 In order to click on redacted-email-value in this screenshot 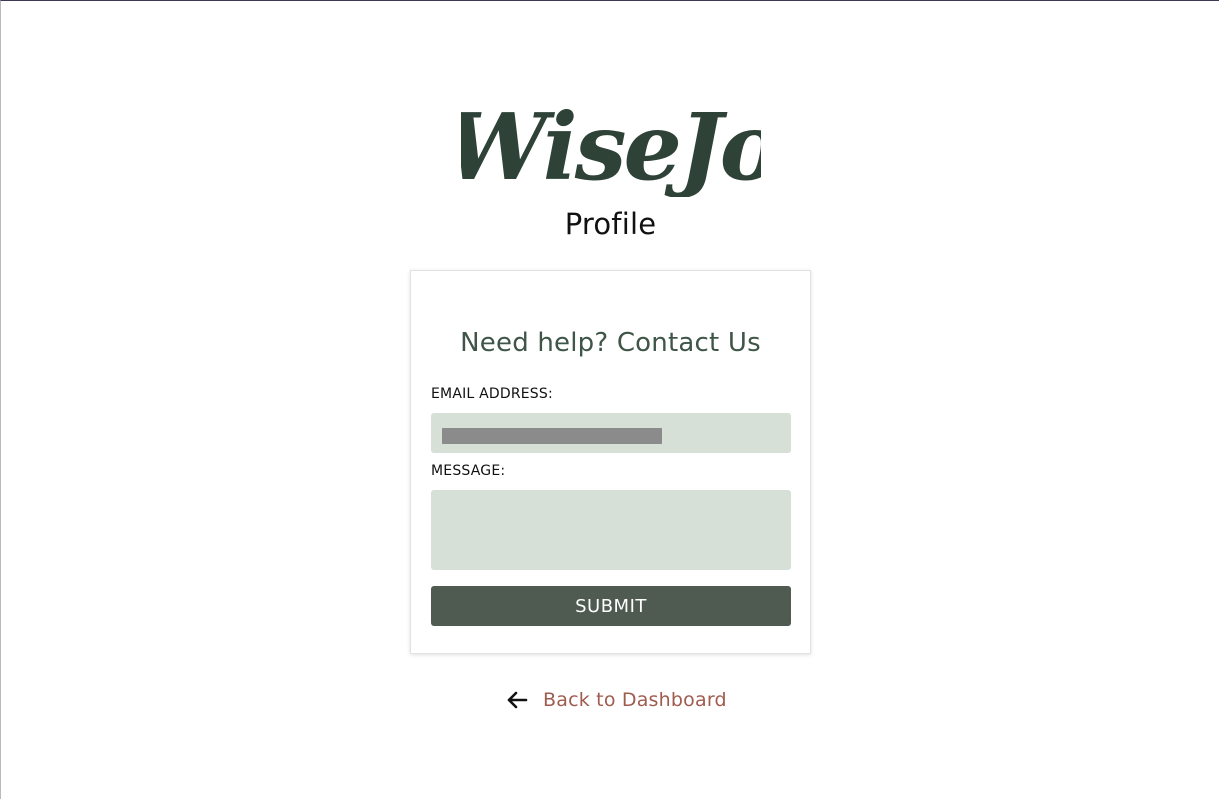, I will do `click(552, 436)`.